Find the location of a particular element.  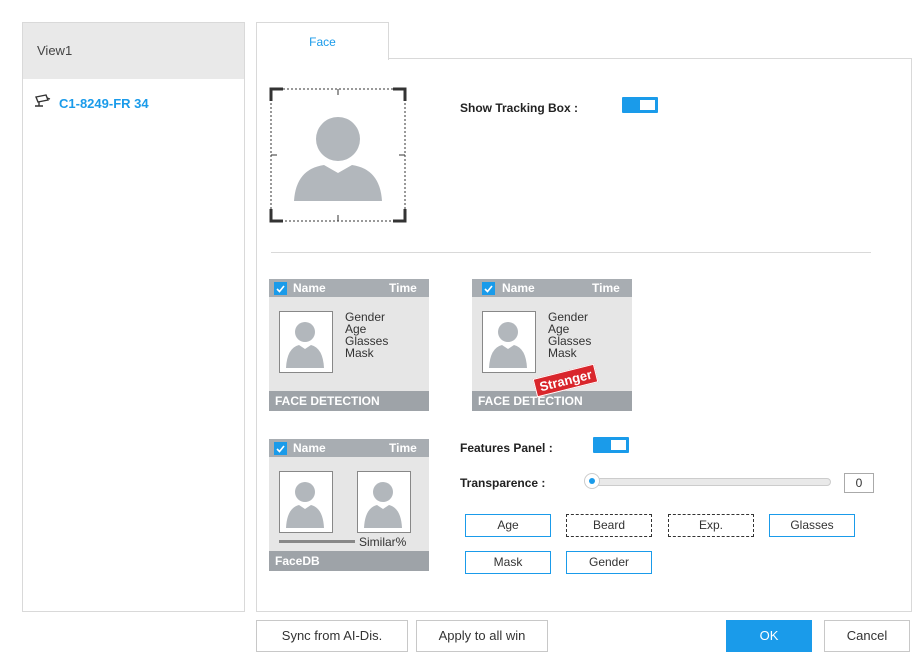

ok-button: OK is located at coordinates (769, 636).